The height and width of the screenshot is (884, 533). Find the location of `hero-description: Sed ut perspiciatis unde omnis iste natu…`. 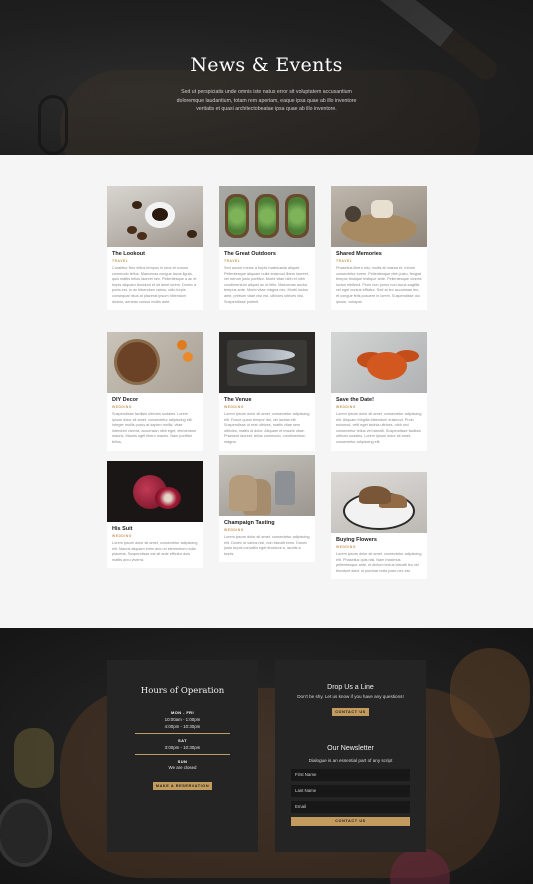

hero-description: Sed ut perspiciatis unde omnis iste natu… is located at coordinates (266, 100).